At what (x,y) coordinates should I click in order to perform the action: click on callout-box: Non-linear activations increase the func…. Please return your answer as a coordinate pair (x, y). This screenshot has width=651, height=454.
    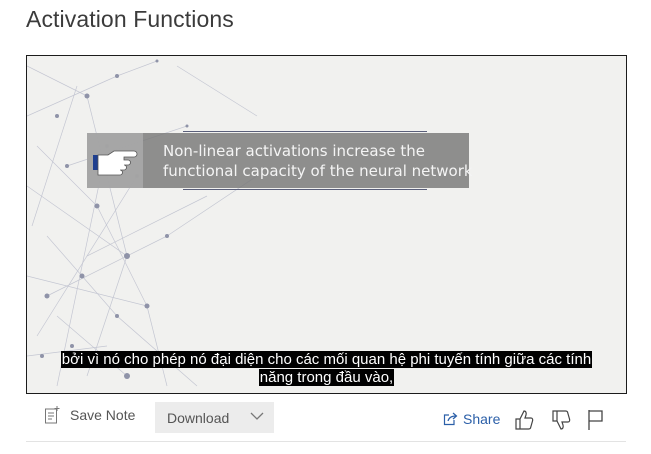
    Looking at the image, I should click on (280, 160).